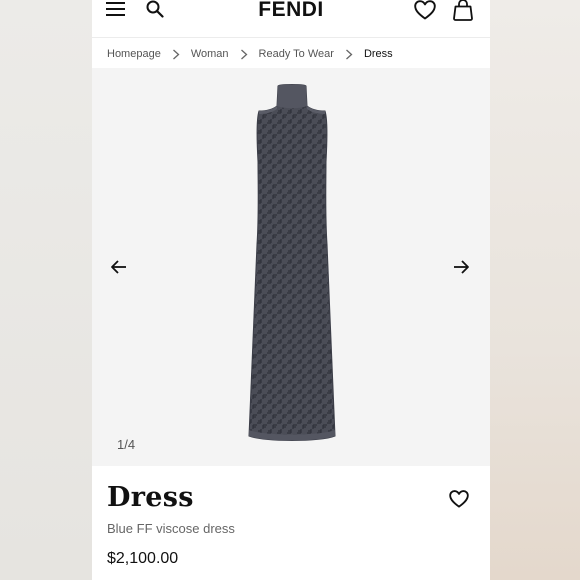 This screenshot has width=580, height=580. Describe the element at coordinates (291, 11) in the screenshot. I see `brand-logo: FENDI` at that location.